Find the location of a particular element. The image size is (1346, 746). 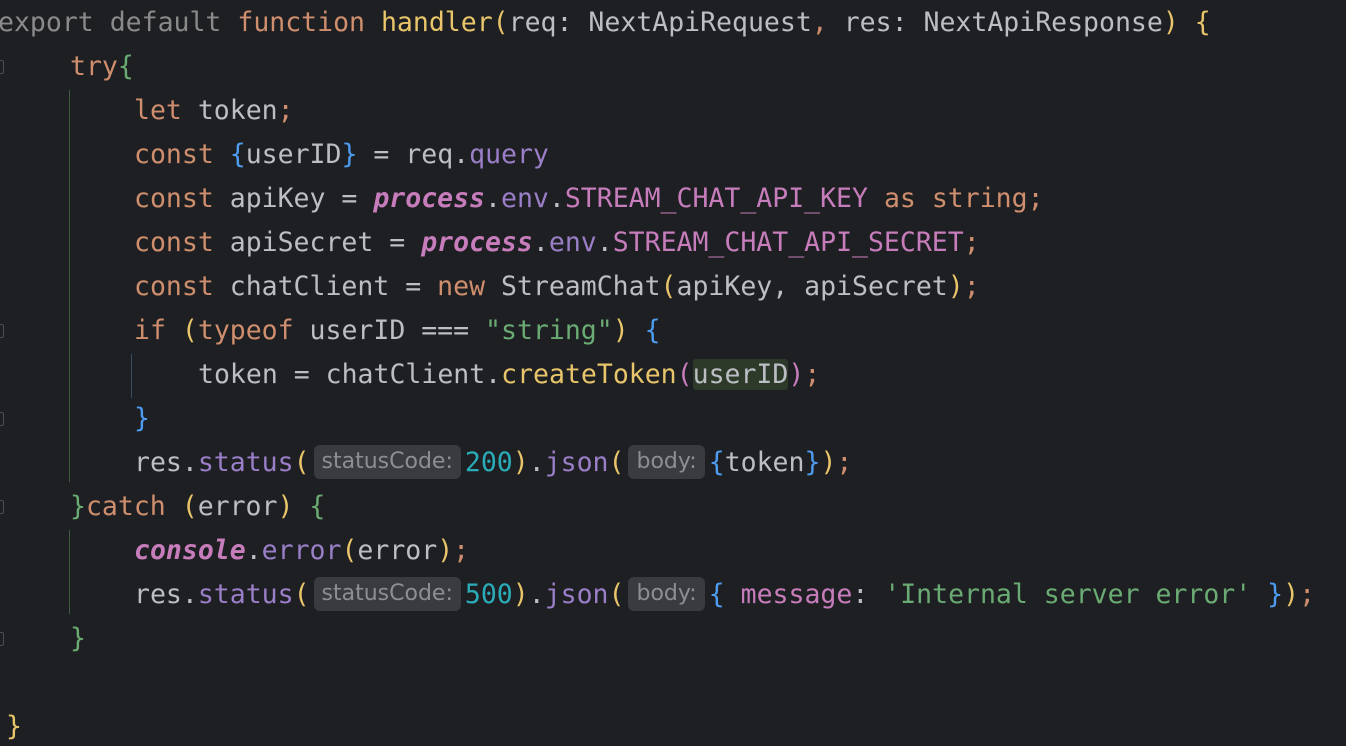

identifier: token is located at coordinates (229, 110).